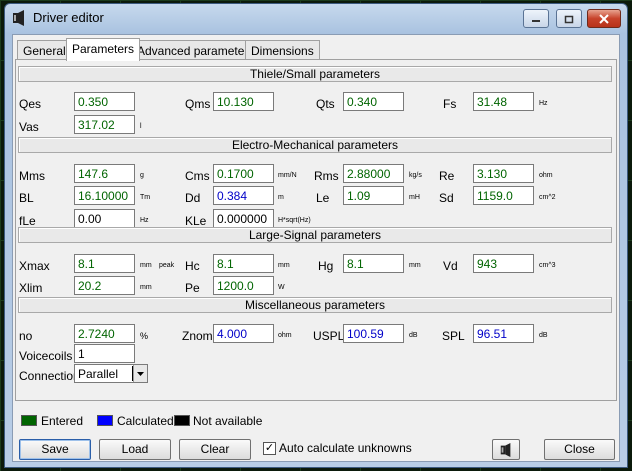  Describe the element at coordinates (326, 176) in the screenshot. I see `label-rms: Rms` at that location.